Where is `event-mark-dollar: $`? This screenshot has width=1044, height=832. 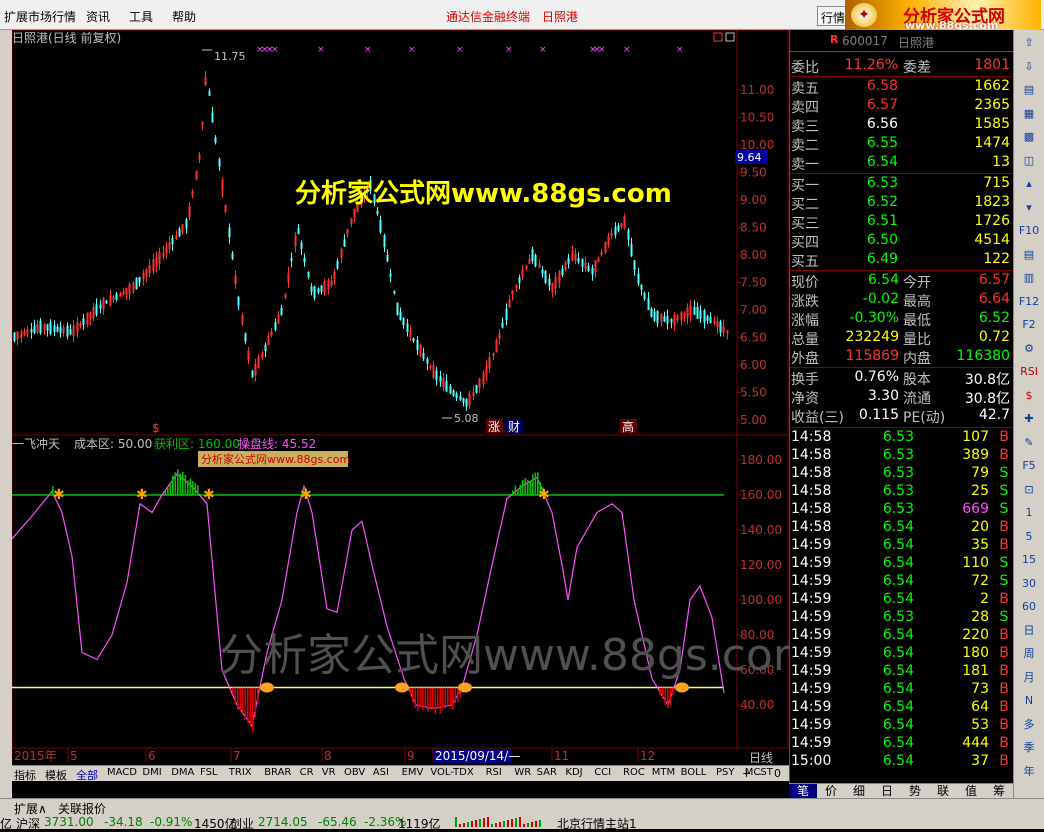
event-mark-dollar: $ is located at coordinates (156, 428).